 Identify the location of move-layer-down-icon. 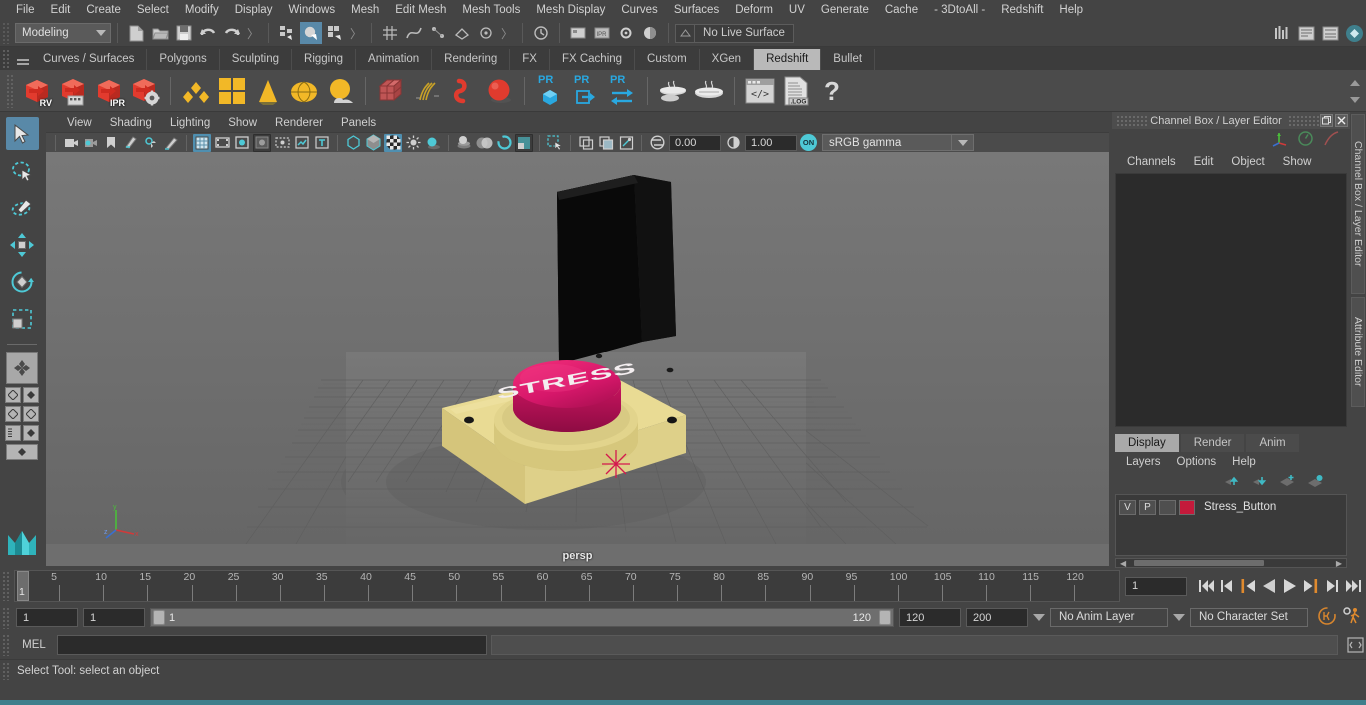
(1259, 482).